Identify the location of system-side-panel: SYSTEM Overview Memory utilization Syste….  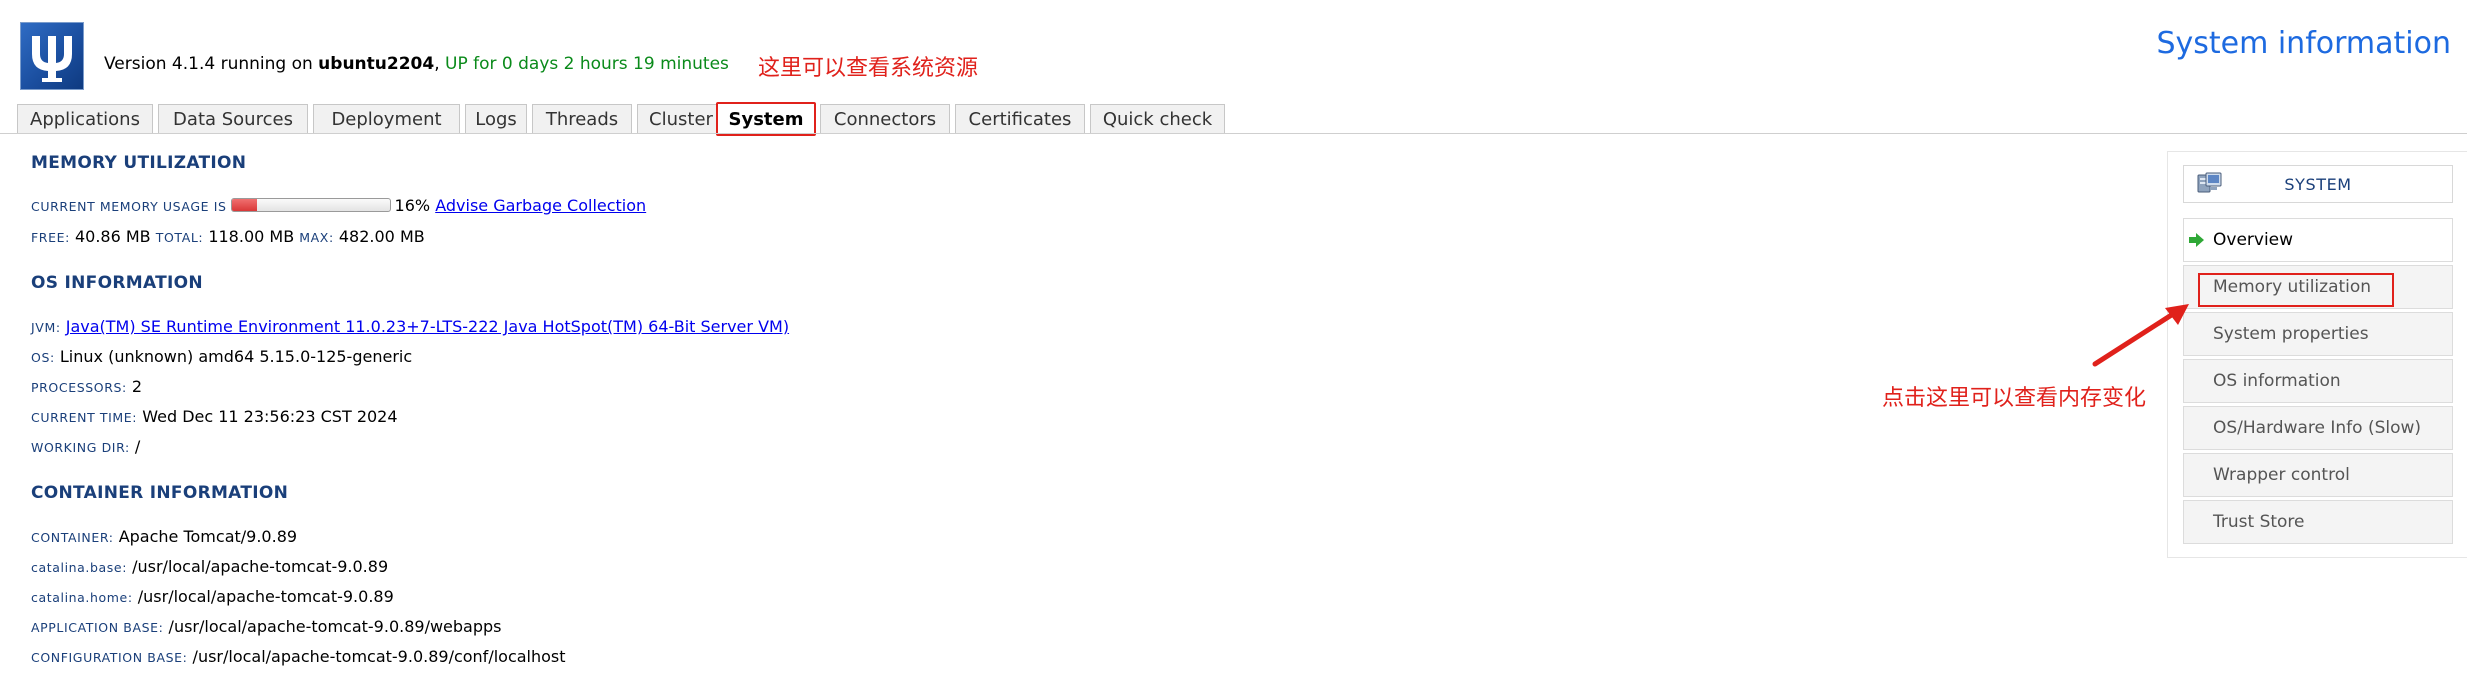
(2317, 354).